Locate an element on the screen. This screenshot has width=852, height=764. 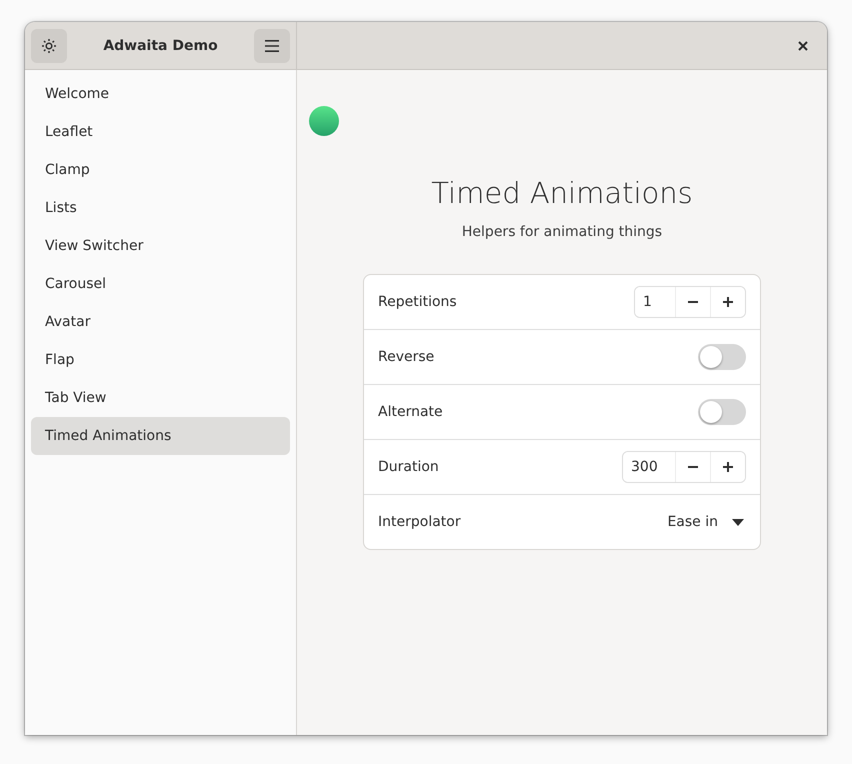
animated-ball is located at coordinates (324, 121).